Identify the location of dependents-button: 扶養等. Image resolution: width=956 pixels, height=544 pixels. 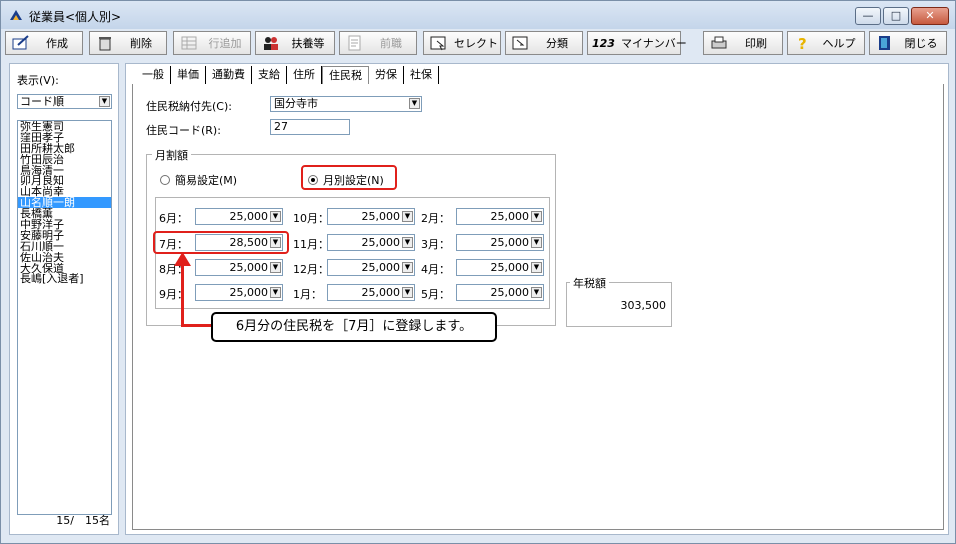
(295, 43).